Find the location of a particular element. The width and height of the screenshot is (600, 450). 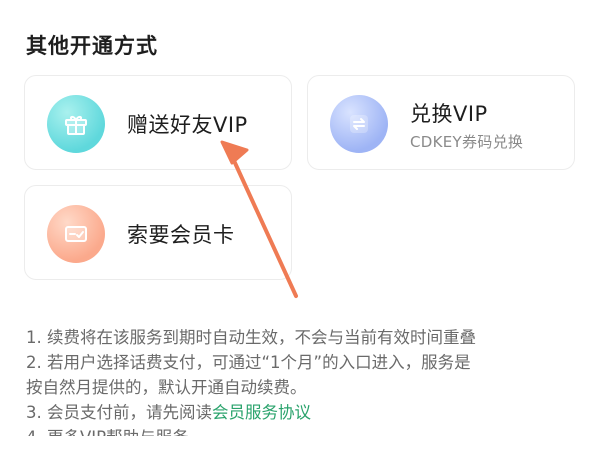

exchange-icon is located at coordinates (359, 124).